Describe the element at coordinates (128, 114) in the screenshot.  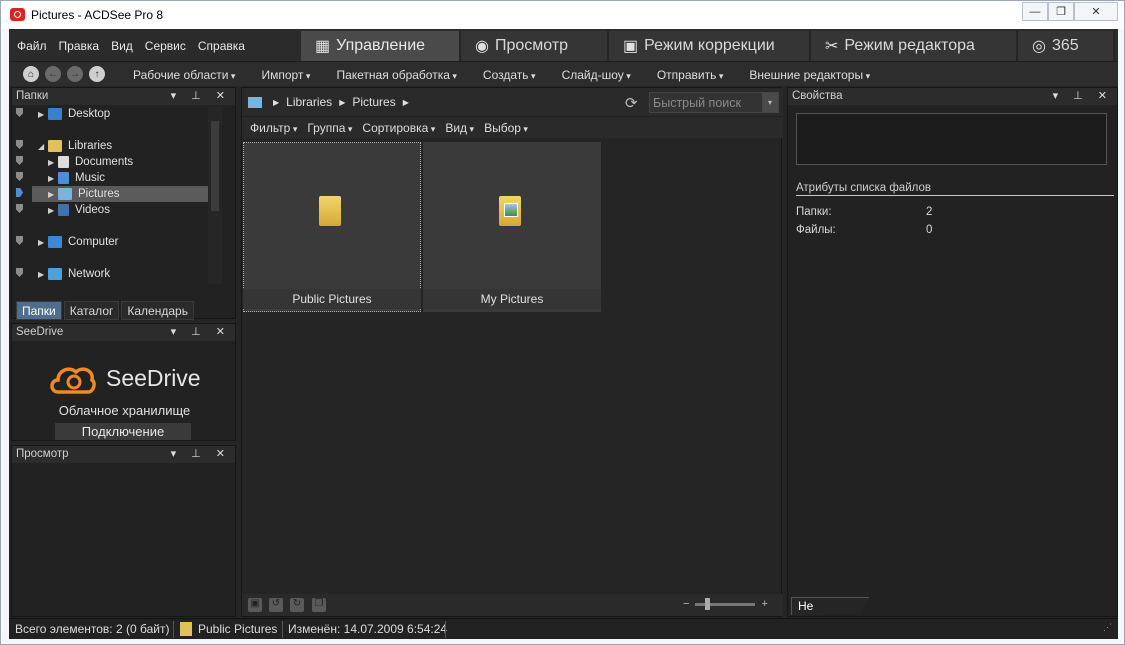
I see `tree-item-desktop: ▶ Desktop` at that location.